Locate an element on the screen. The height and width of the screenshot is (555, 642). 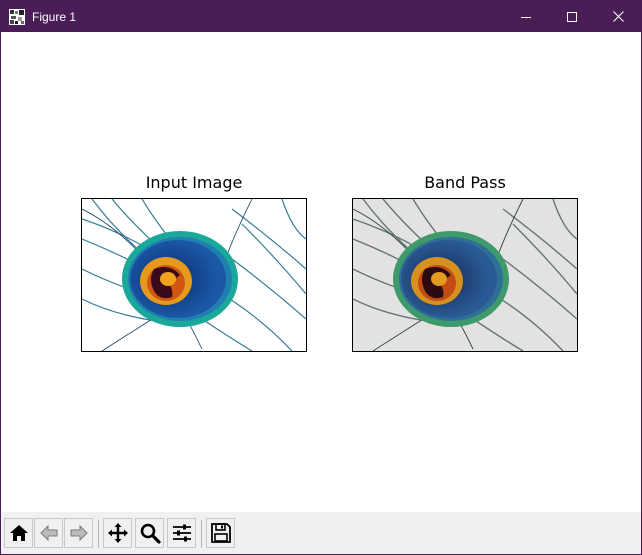
back-button is located at coordinates (48, 533).